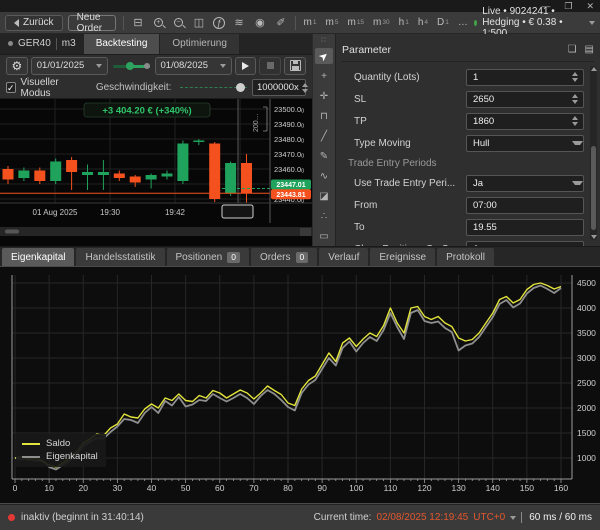 This screenshot has width=600, height=530. What do you see at coordinates (489, 517) in the screenshot?
I see `timezone-selector: UTC+0` at bounding box center [489, 517].